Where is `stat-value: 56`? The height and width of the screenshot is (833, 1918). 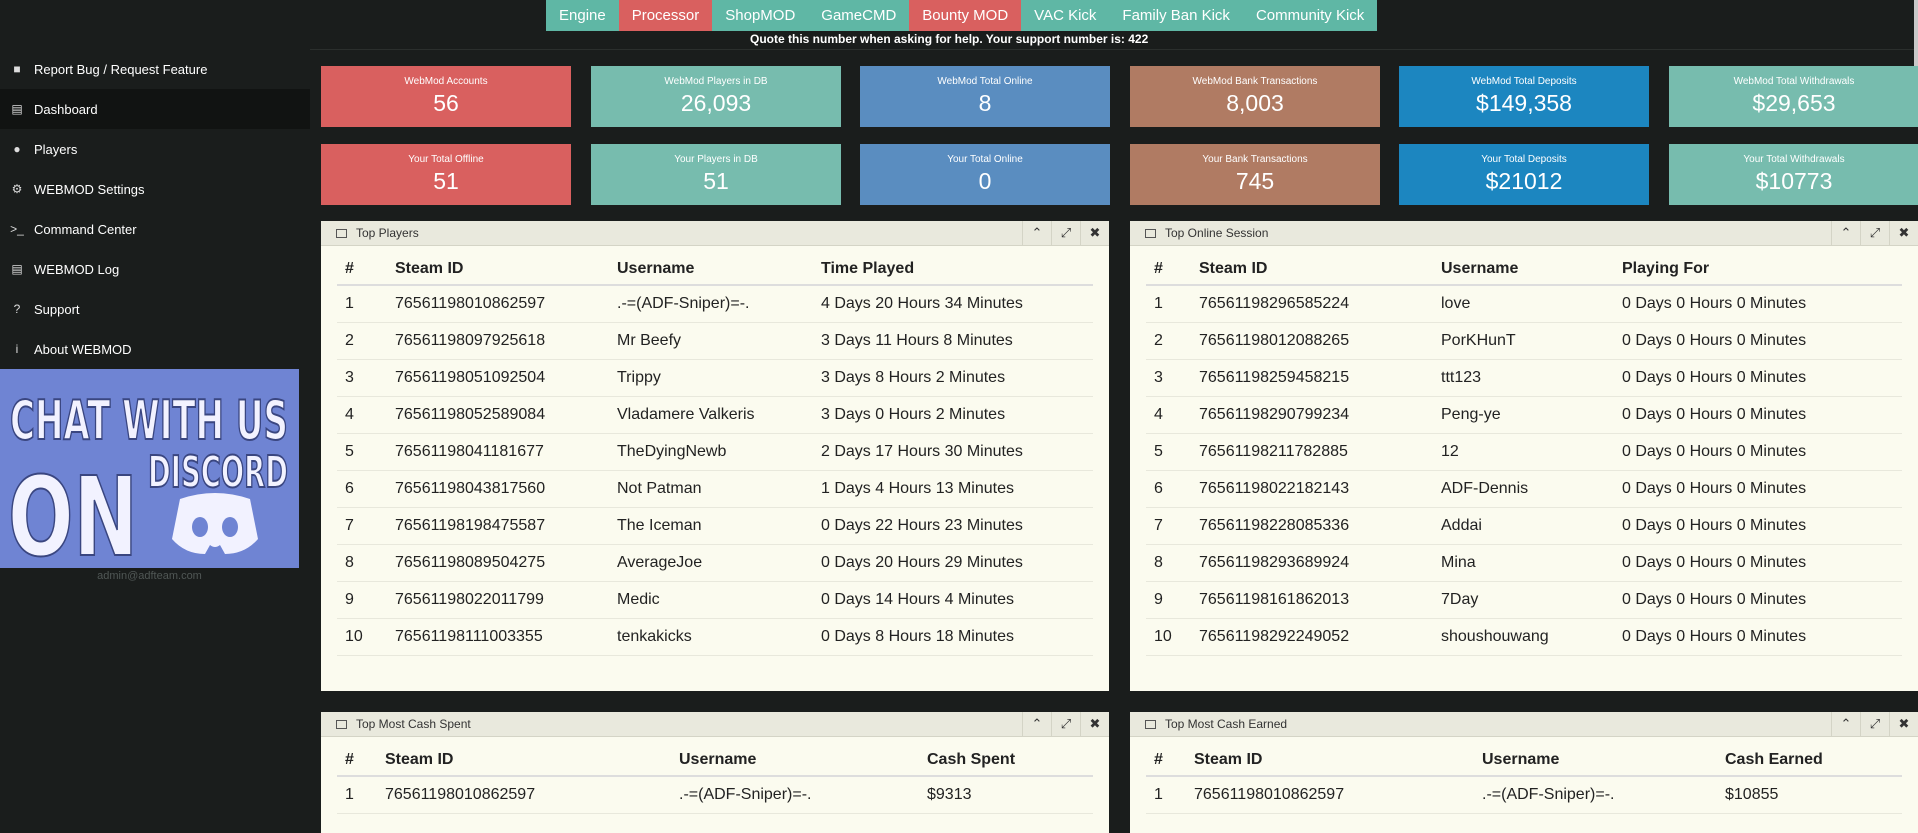
stat-value: 56 is located at coordinates (446, 103).